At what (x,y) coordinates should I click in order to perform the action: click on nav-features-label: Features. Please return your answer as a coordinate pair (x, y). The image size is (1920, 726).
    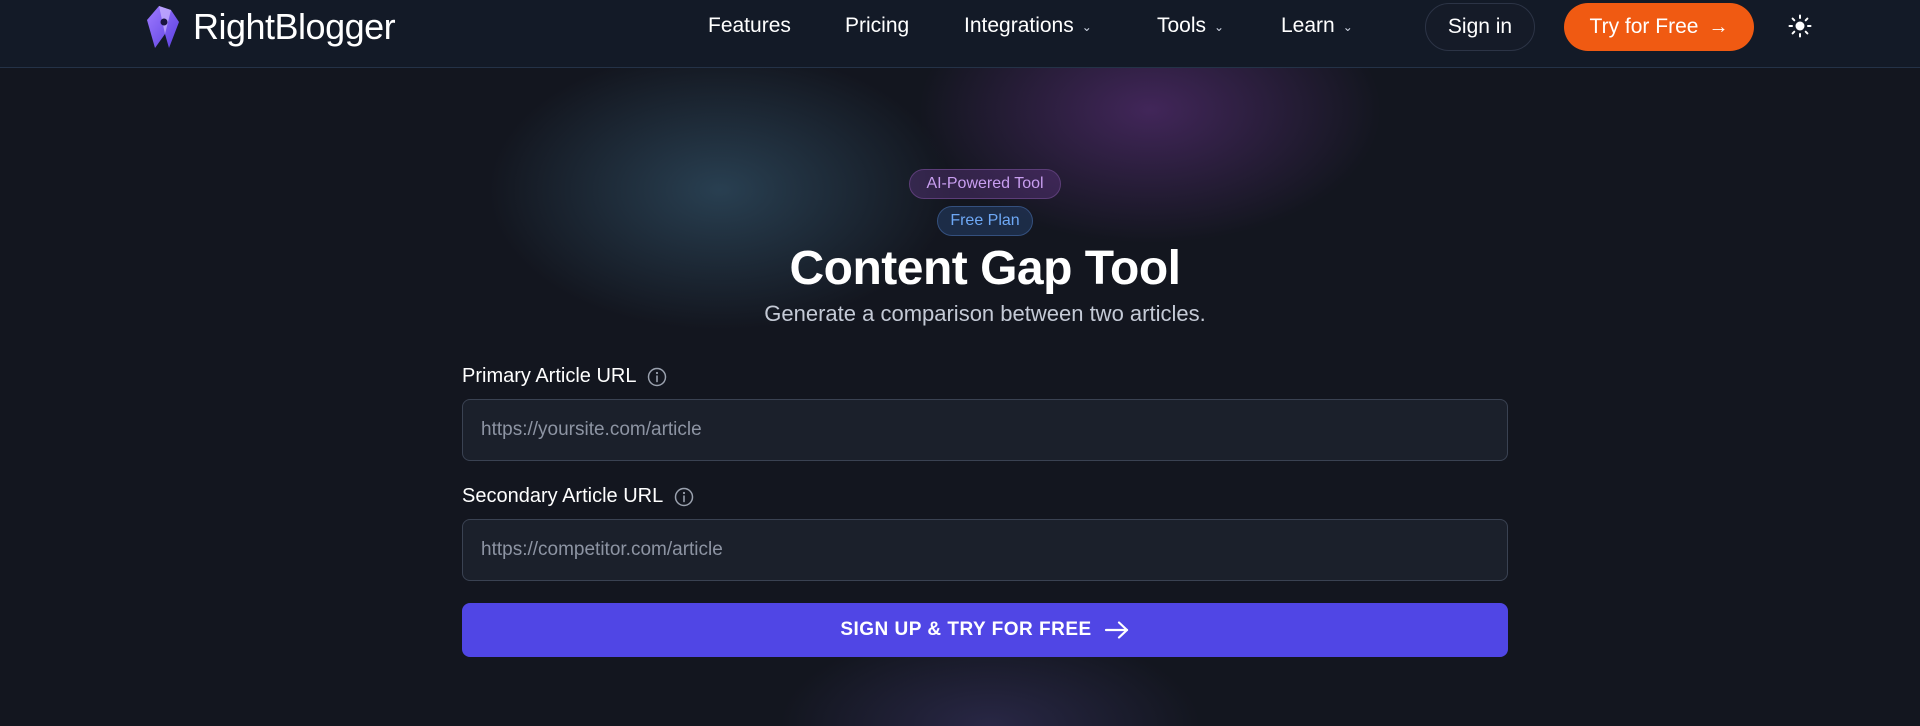
    Looking at the image, I should click on (749, 25).